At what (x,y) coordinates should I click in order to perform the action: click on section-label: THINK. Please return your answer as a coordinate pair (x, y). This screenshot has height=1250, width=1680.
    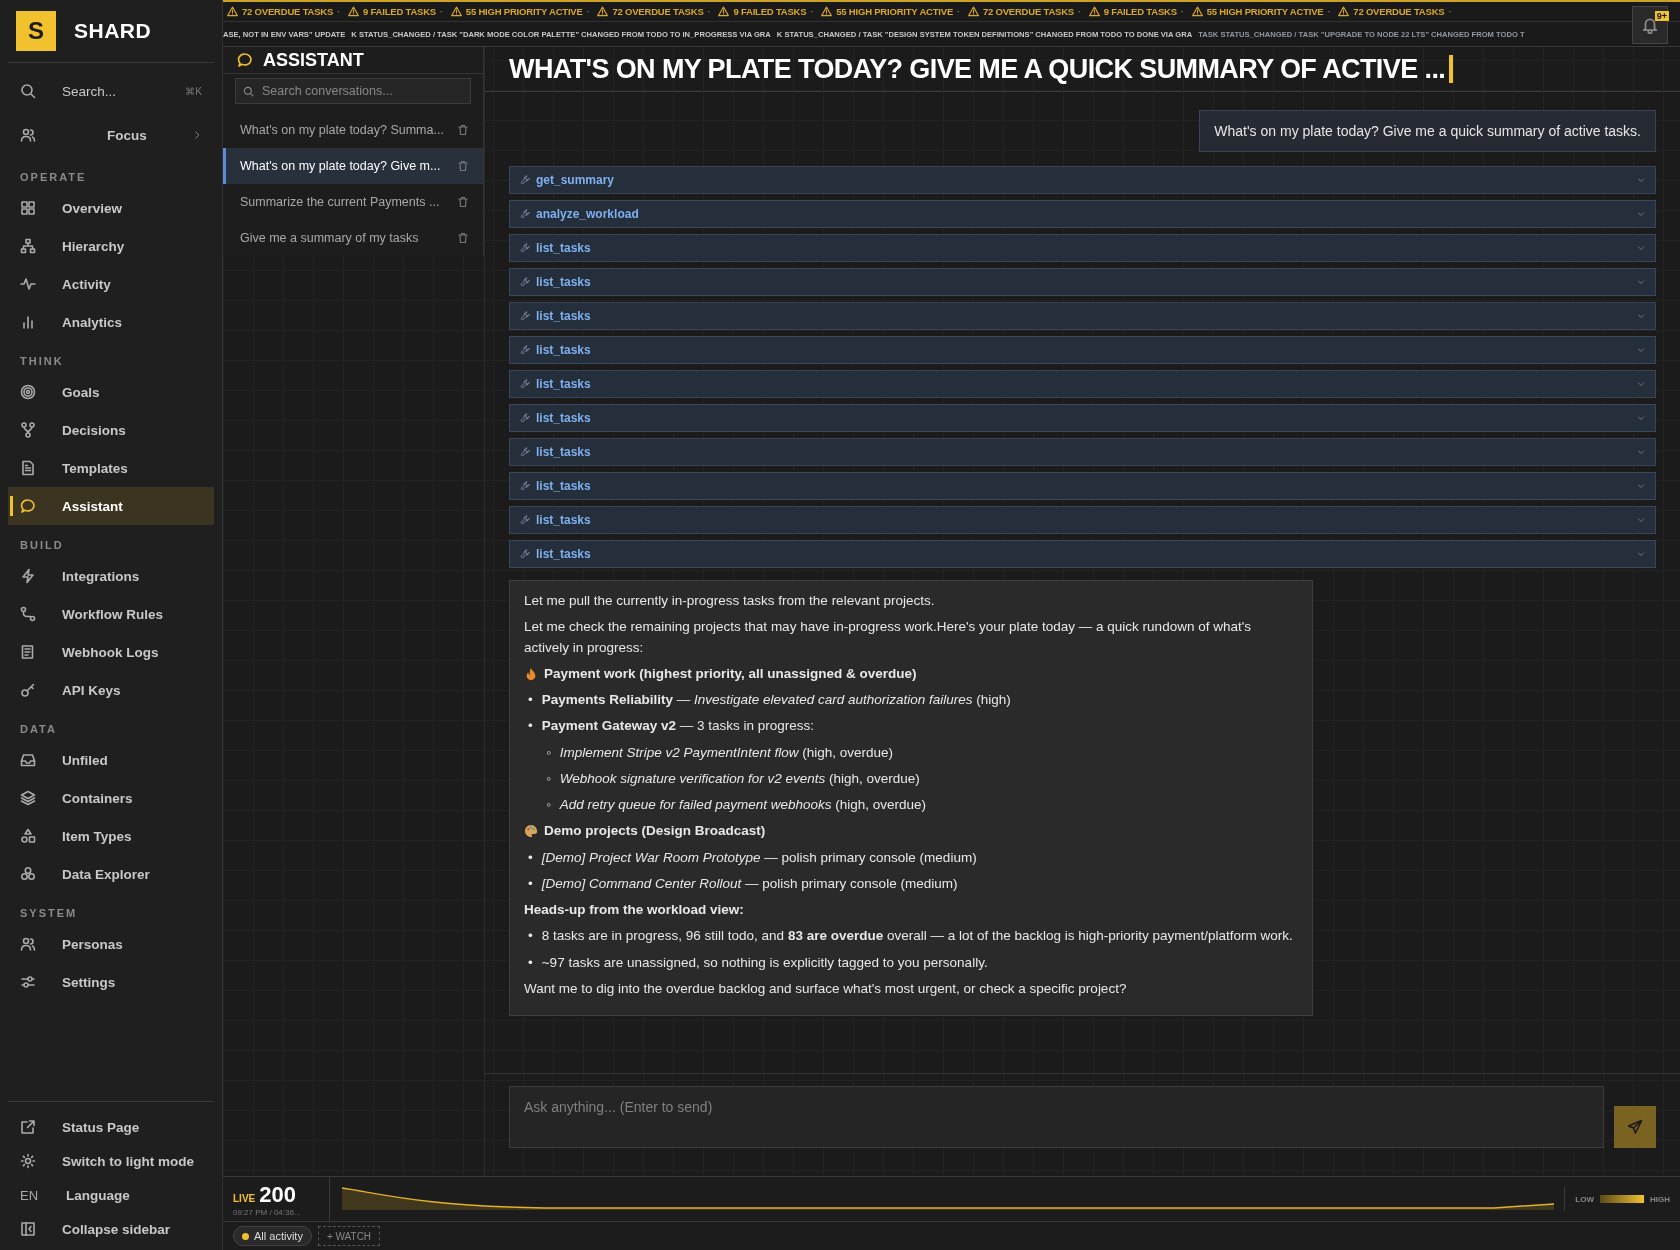
    Looking at the image, I should click on (42, 361).